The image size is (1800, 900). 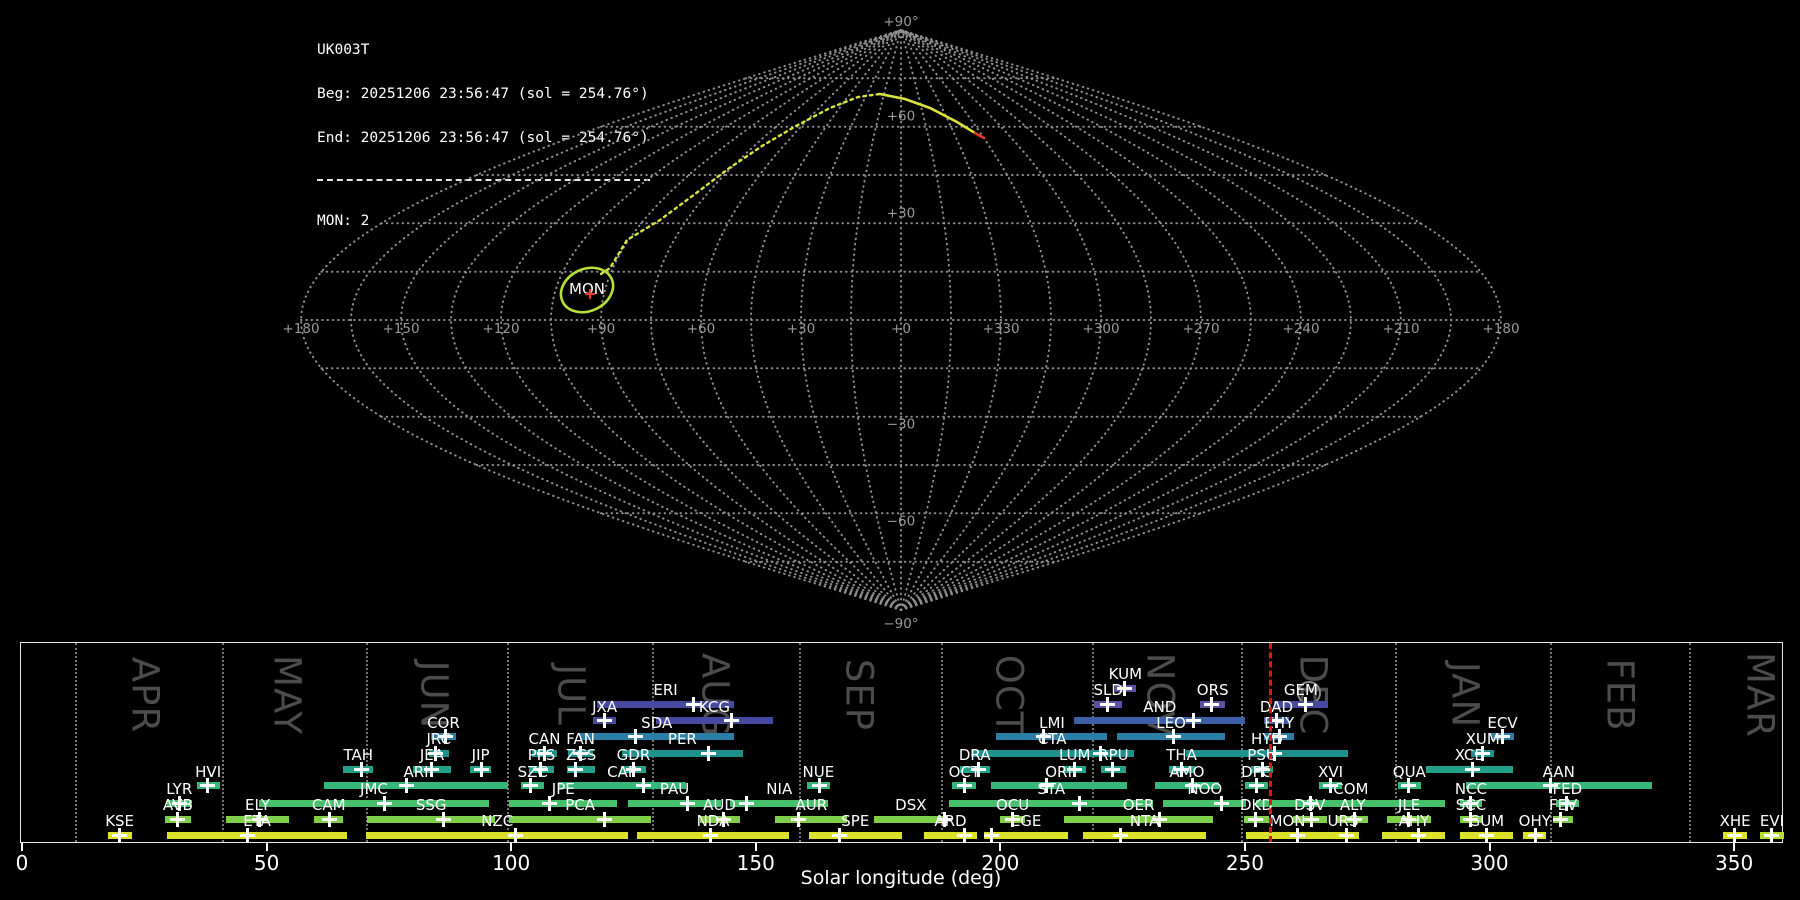 What do you see at coordinates (1205, 789) in the screenshot?
I see `shower-label-noo: NOO` at bounding box center [1205, 789].